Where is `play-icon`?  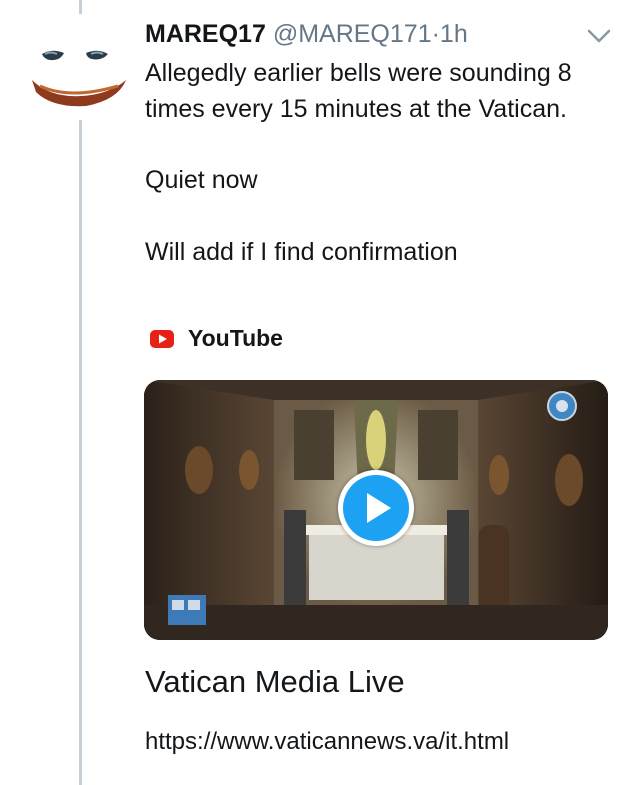 play-icon is located at coordinates (379, 508).